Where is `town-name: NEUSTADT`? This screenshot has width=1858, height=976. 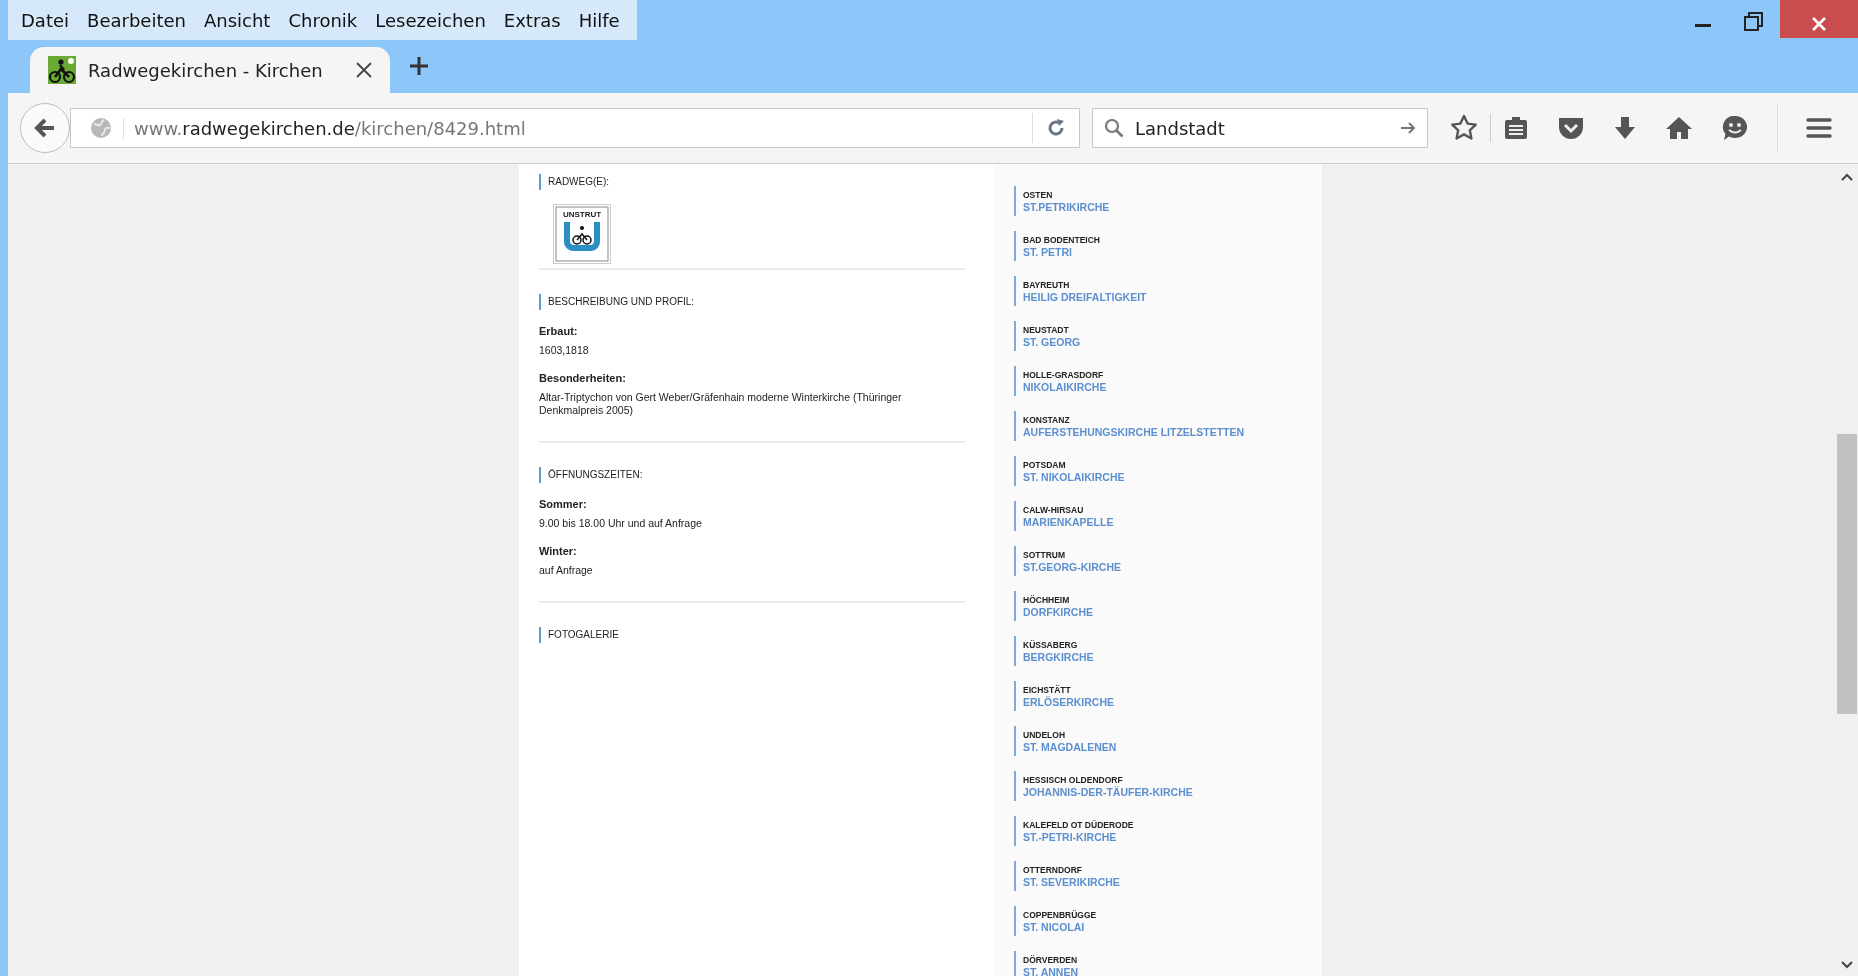 town-name: NEUSTADT is located at coordinates (1046, 329).